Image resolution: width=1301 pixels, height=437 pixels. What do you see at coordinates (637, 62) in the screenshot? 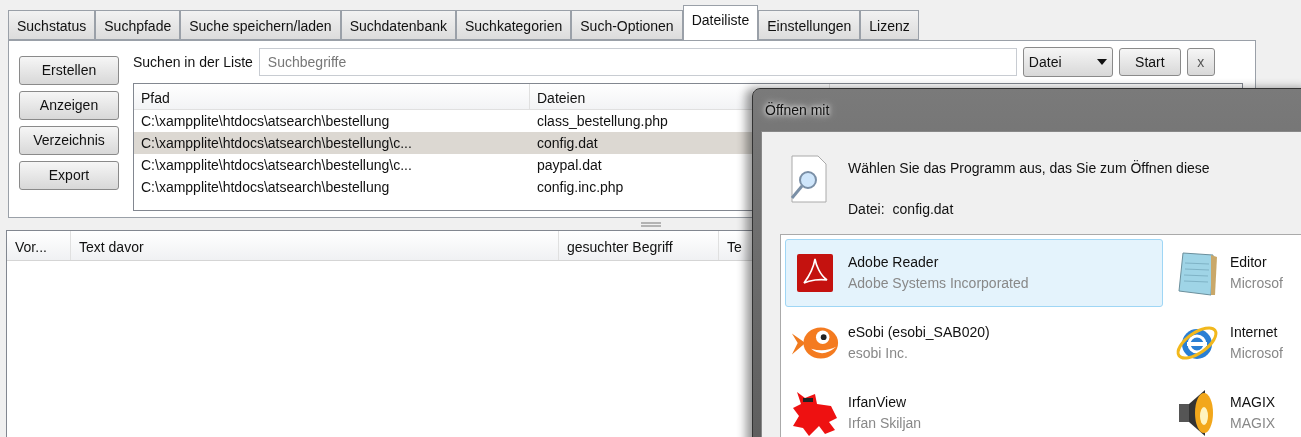
I see `search-field: Suchbegriffe` at bounding box center [637, 62].